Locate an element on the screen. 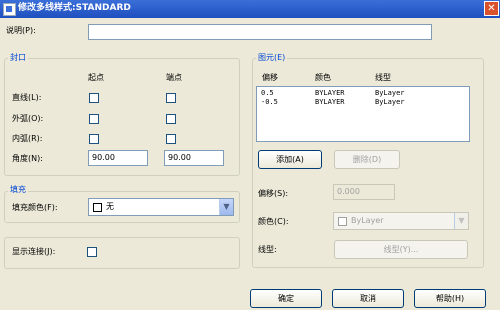 The height and width of the screenshot is (310, 500). element-color-combo: ByLayer ▼ is located at coordinates (401, 221).